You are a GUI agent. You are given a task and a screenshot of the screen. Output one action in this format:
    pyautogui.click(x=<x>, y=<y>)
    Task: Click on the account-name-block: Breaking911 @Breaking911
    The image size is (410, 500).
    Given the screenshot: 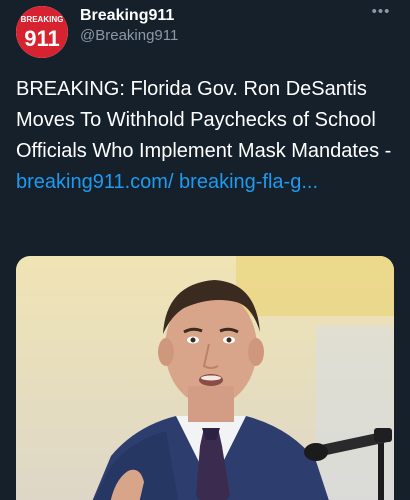 What is the action you would take?
    pyautogui.click(x=129, y=26)
    